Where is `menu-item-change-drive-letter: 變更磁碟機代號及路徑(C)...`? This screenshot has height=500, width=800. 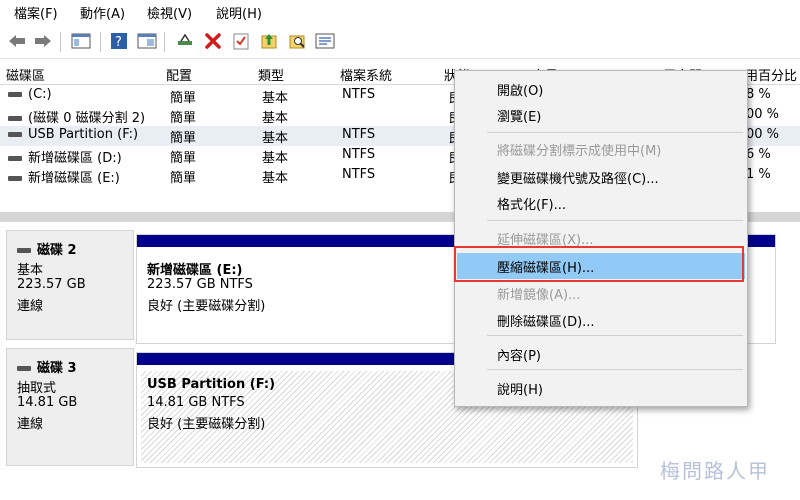
menu-item-change-drive-letter: 變更磁碟機代號及路徑(C)... is located at coordinates (601, 177).